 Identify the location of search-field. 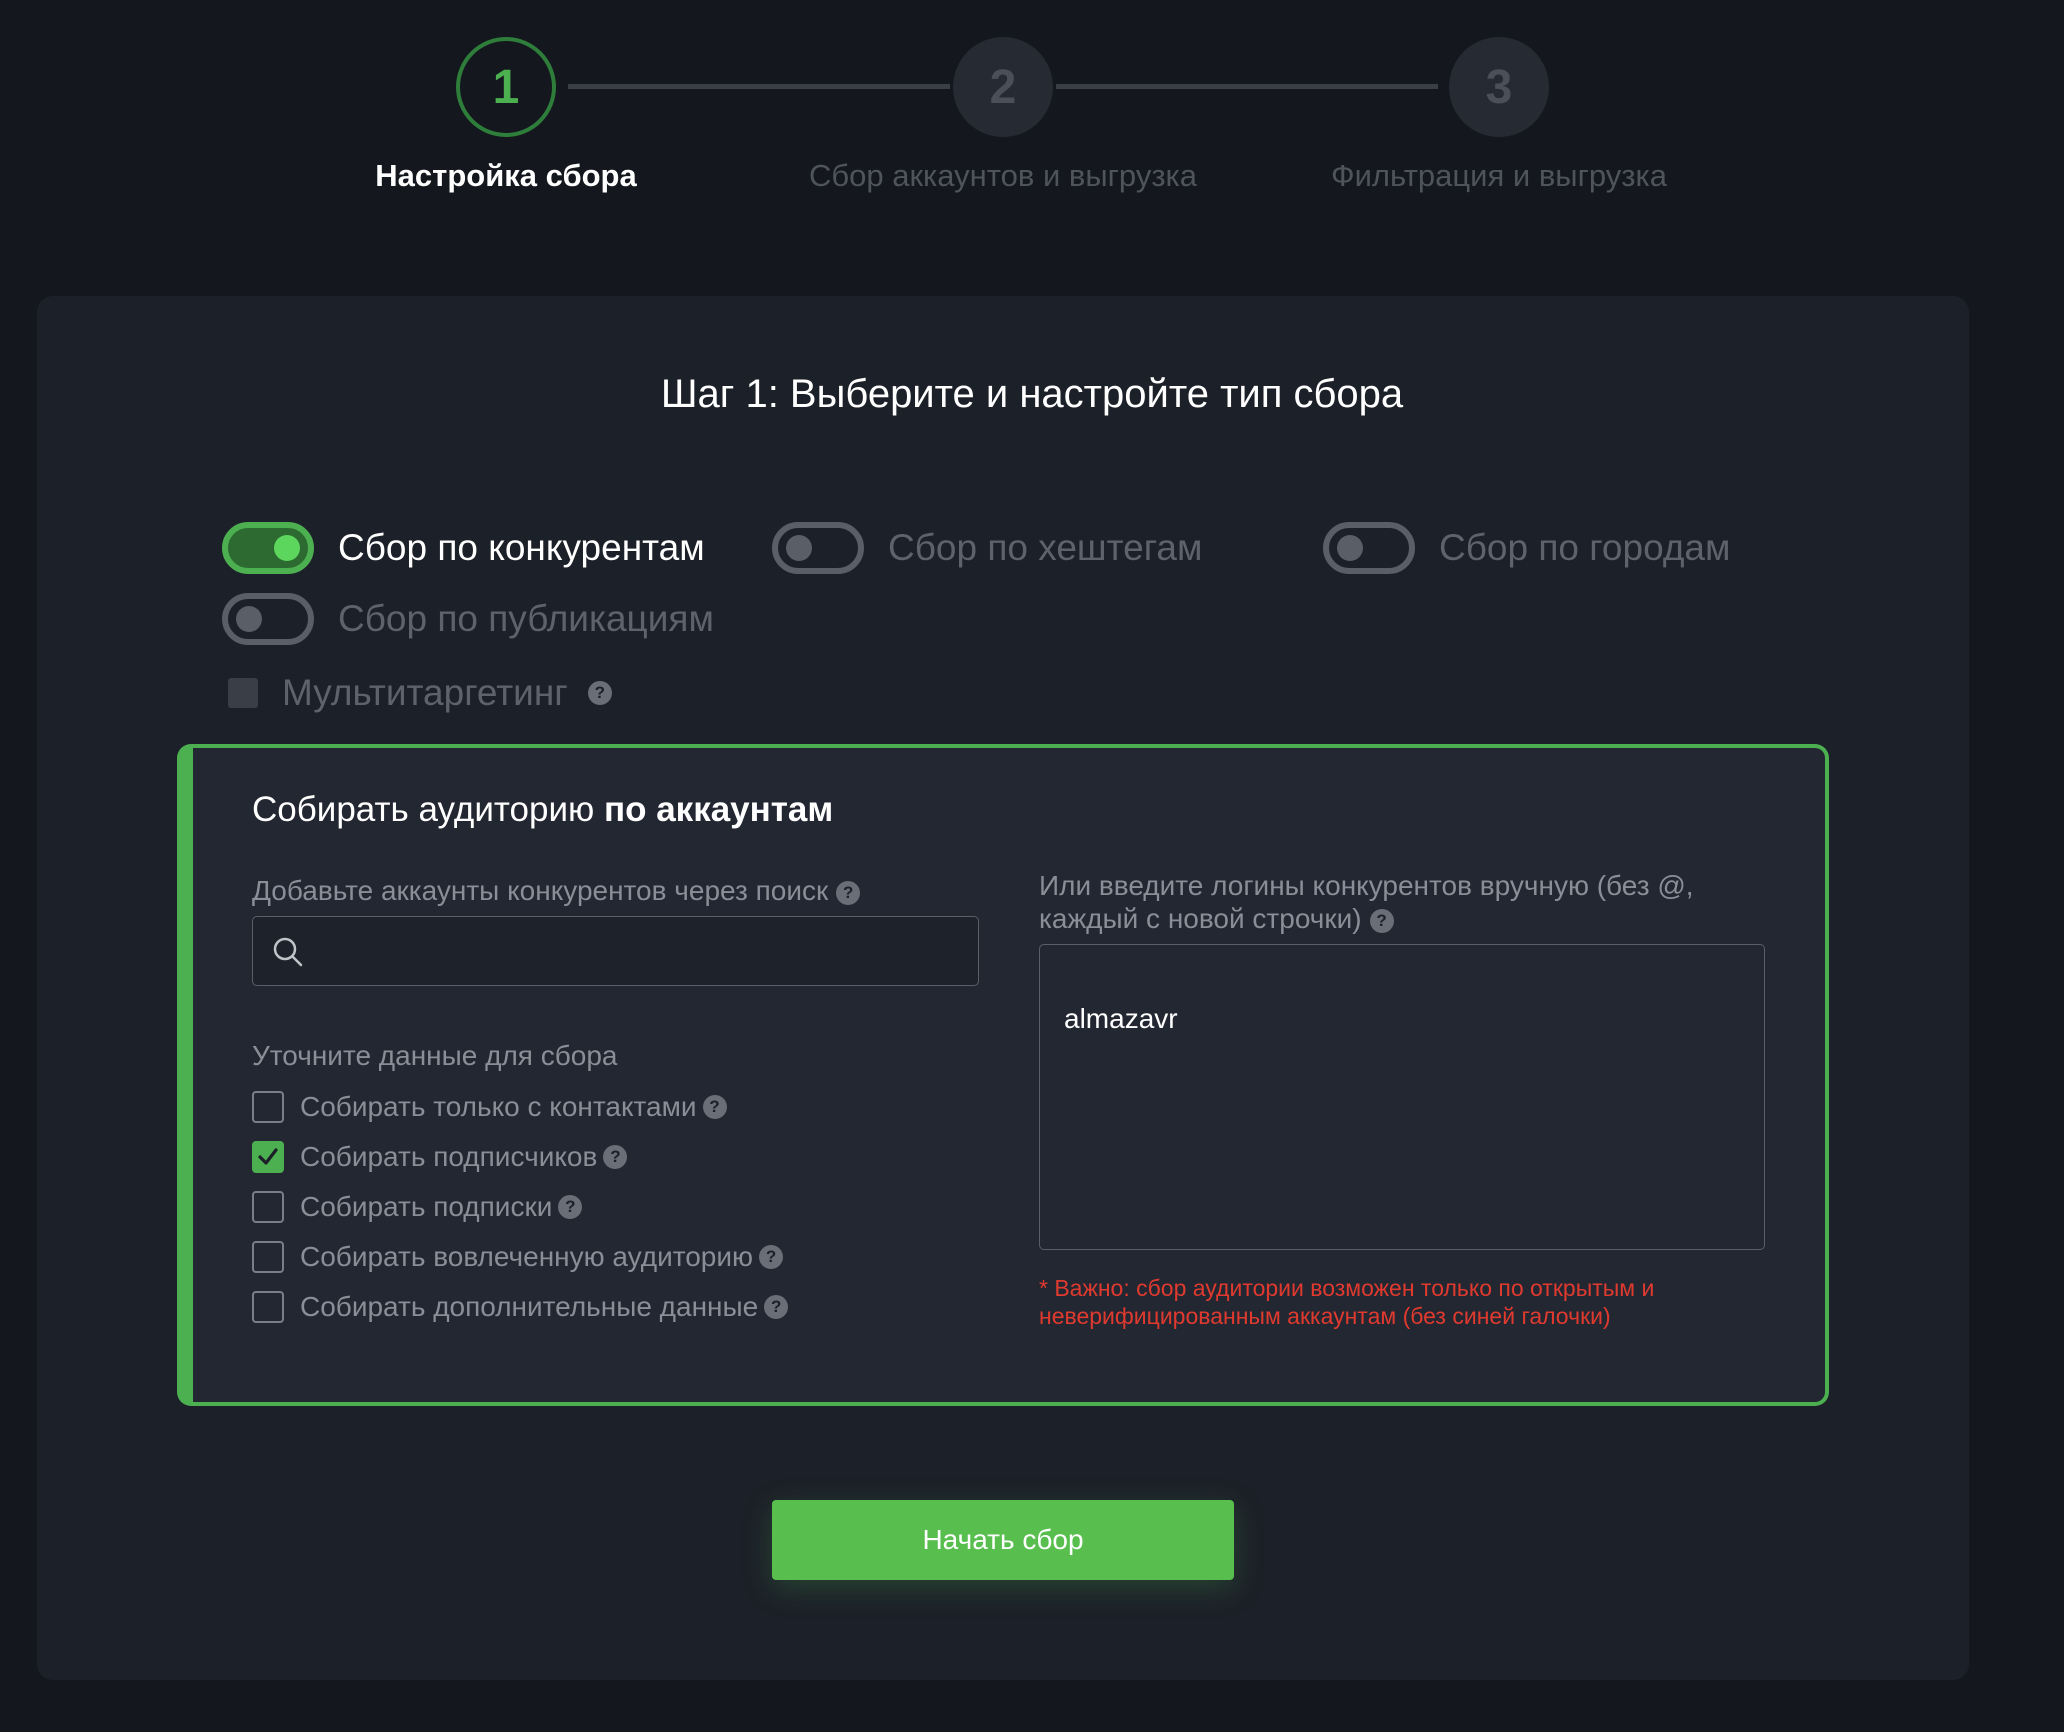
(615, 951).